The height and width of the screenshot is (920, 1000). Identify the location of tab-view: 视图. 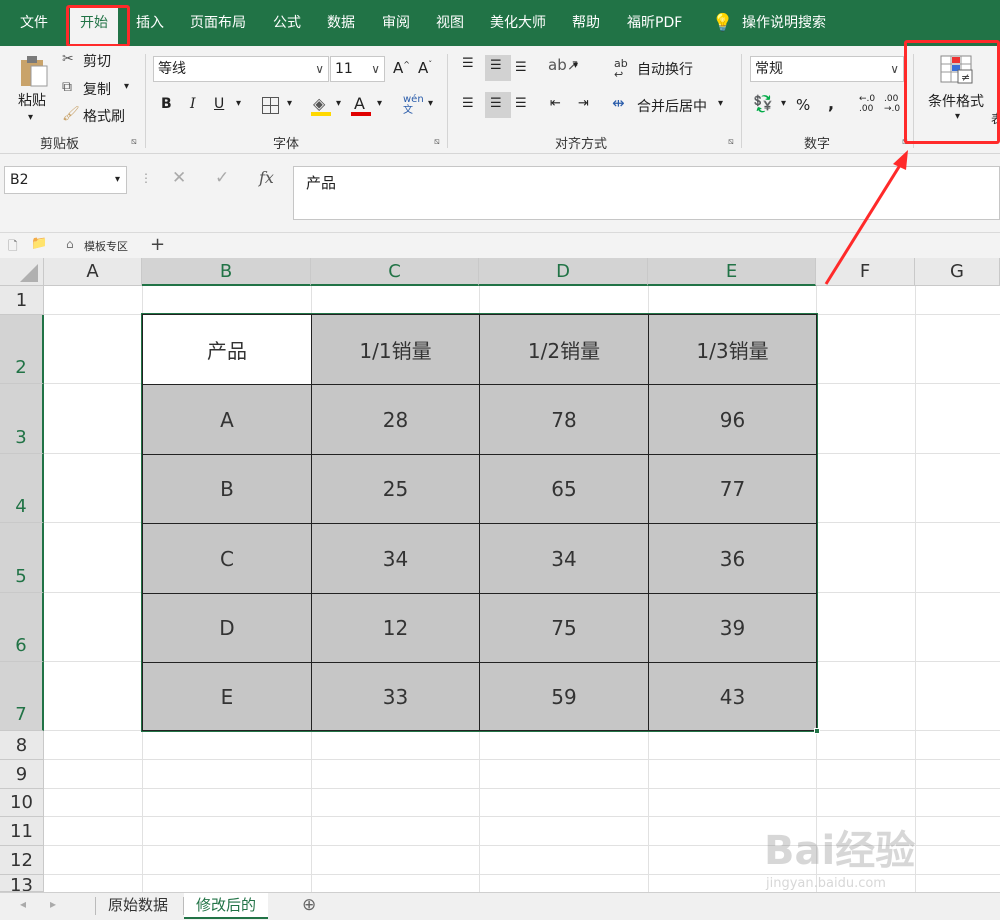
(450, 23).